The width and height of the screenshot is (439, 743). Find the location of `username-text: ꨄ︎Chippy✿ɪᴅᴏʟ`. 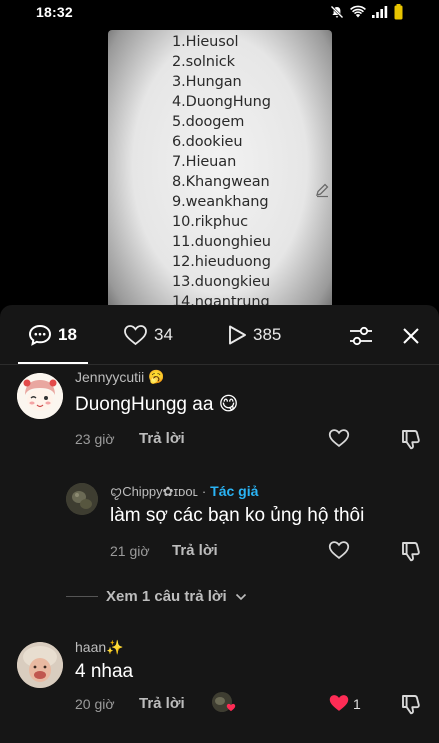

username-text: ꨄ︎Chippy✿ɪᴅᴏʟ is located at coordinates (154, 491).